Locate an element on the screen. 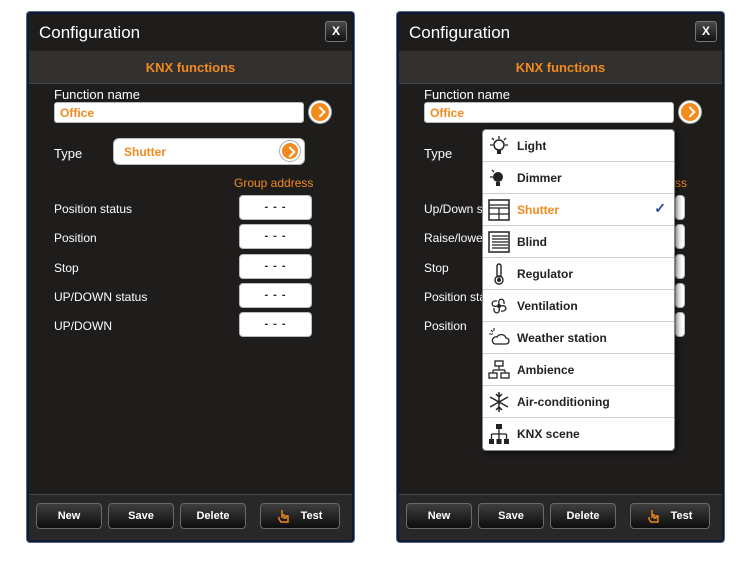  dropdown-item-knx-scene: KNX scene is located at coordinates (578, 434).